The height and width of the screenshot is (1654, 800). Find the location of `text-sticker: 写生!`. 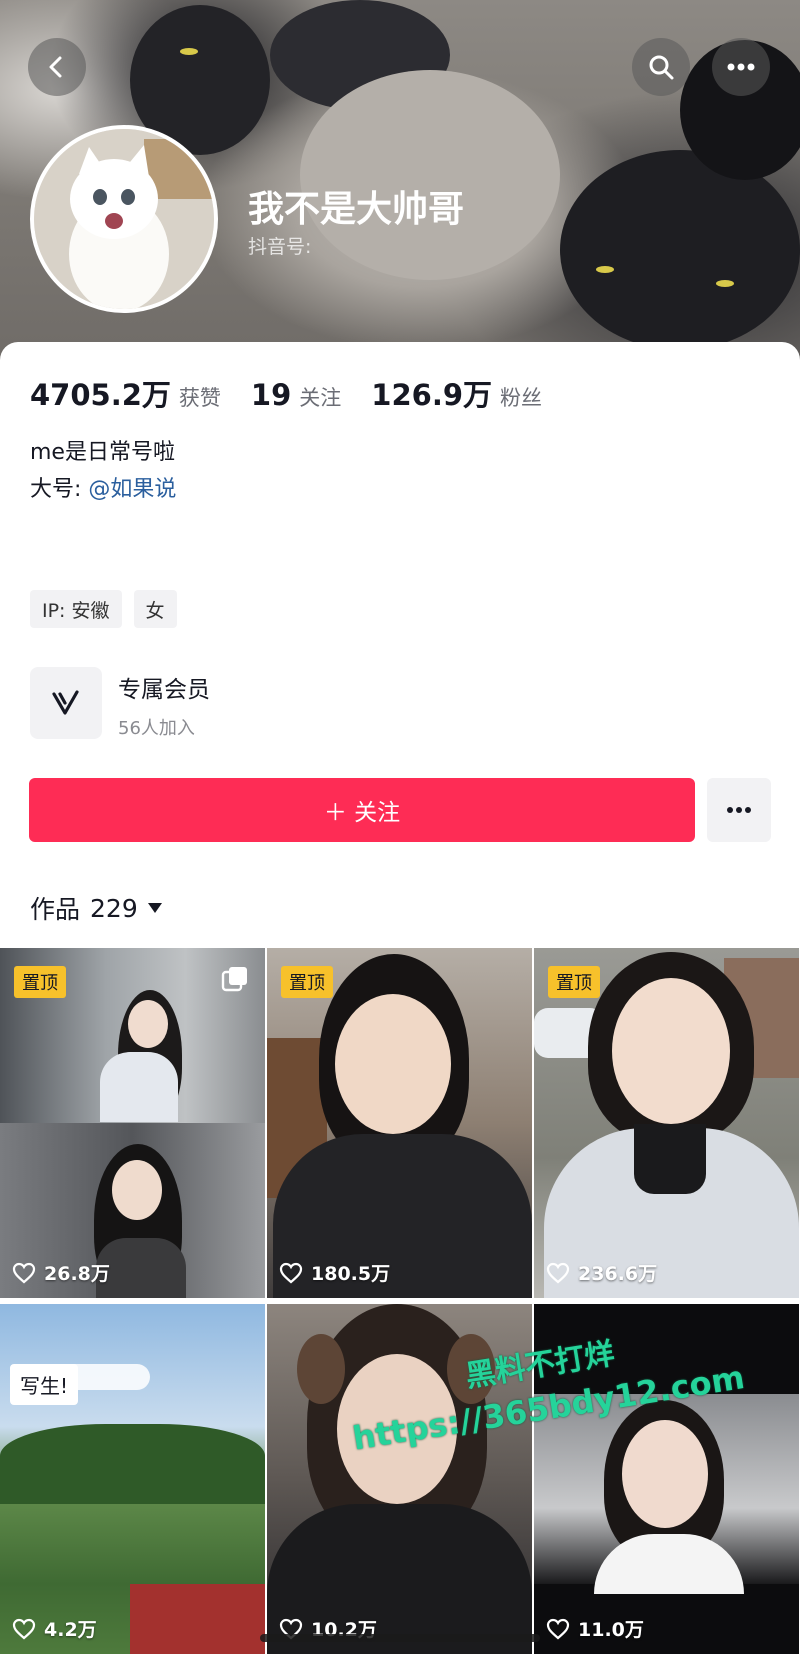

text-sticker: 写生! is located at coordinates (44, 1384).